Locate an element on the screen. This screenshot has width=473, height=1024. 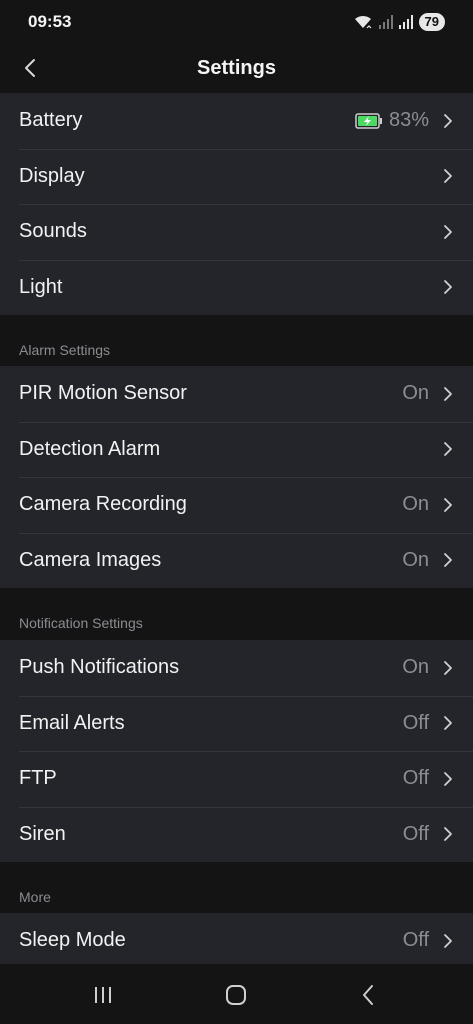
settings-row-sounds: Sounds is located at coordinates (236, 232).